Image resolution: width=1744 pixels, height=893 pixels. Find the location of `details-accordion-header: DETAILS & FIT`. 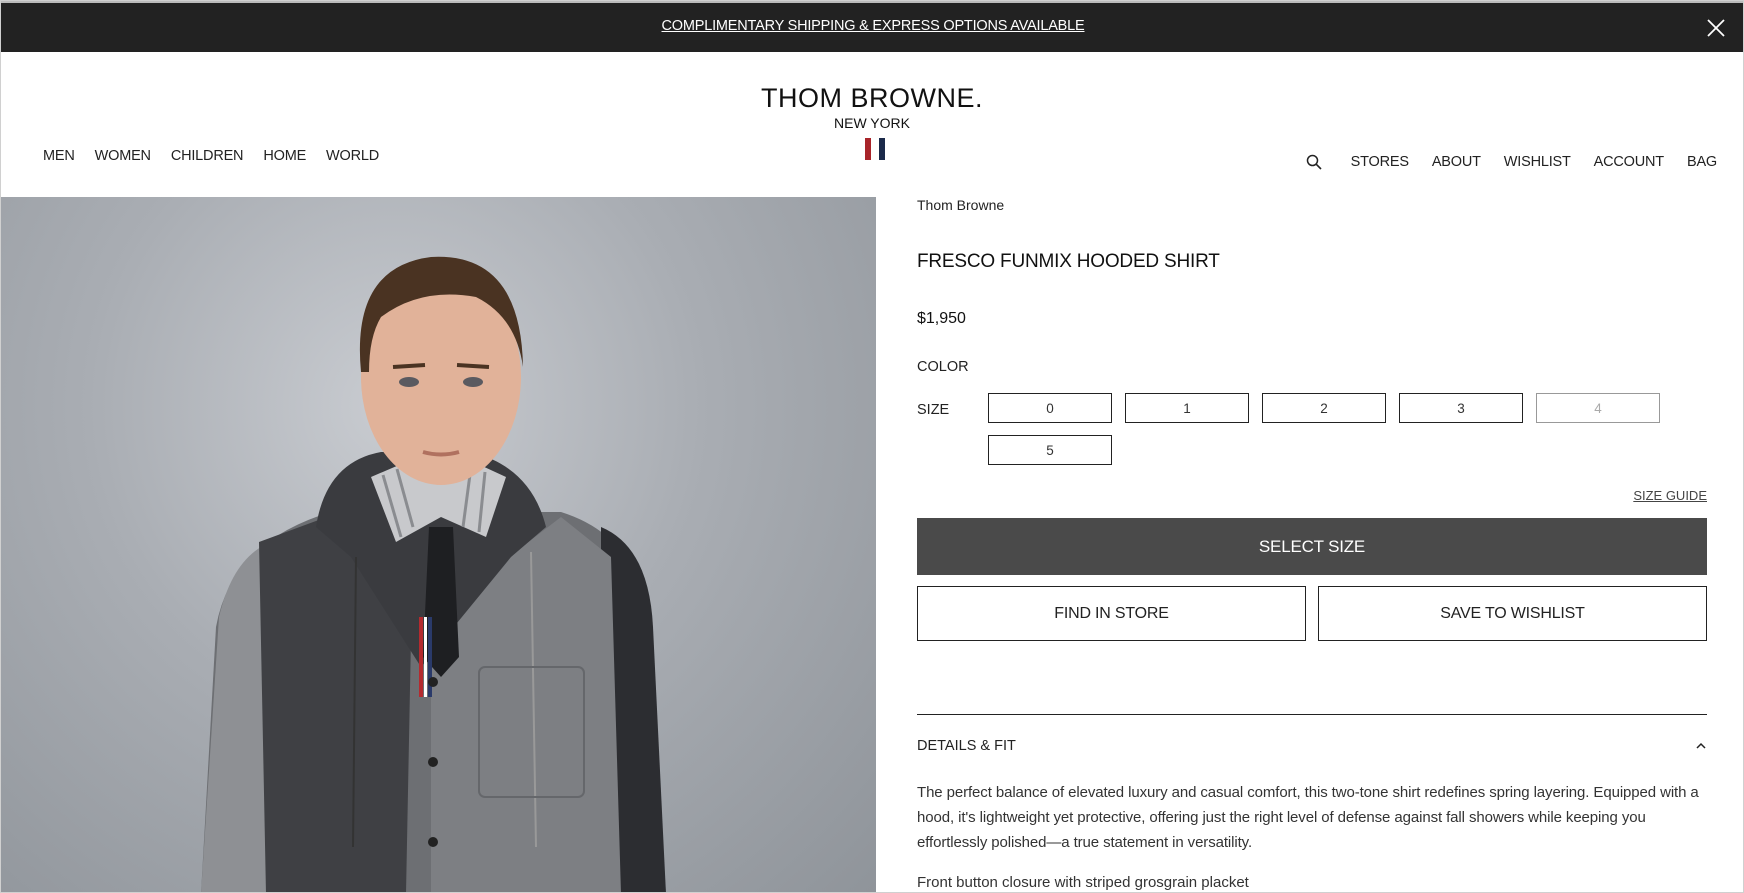

details-accordion-header: DETAILS & FIT is located at coordinates (1312, 746).